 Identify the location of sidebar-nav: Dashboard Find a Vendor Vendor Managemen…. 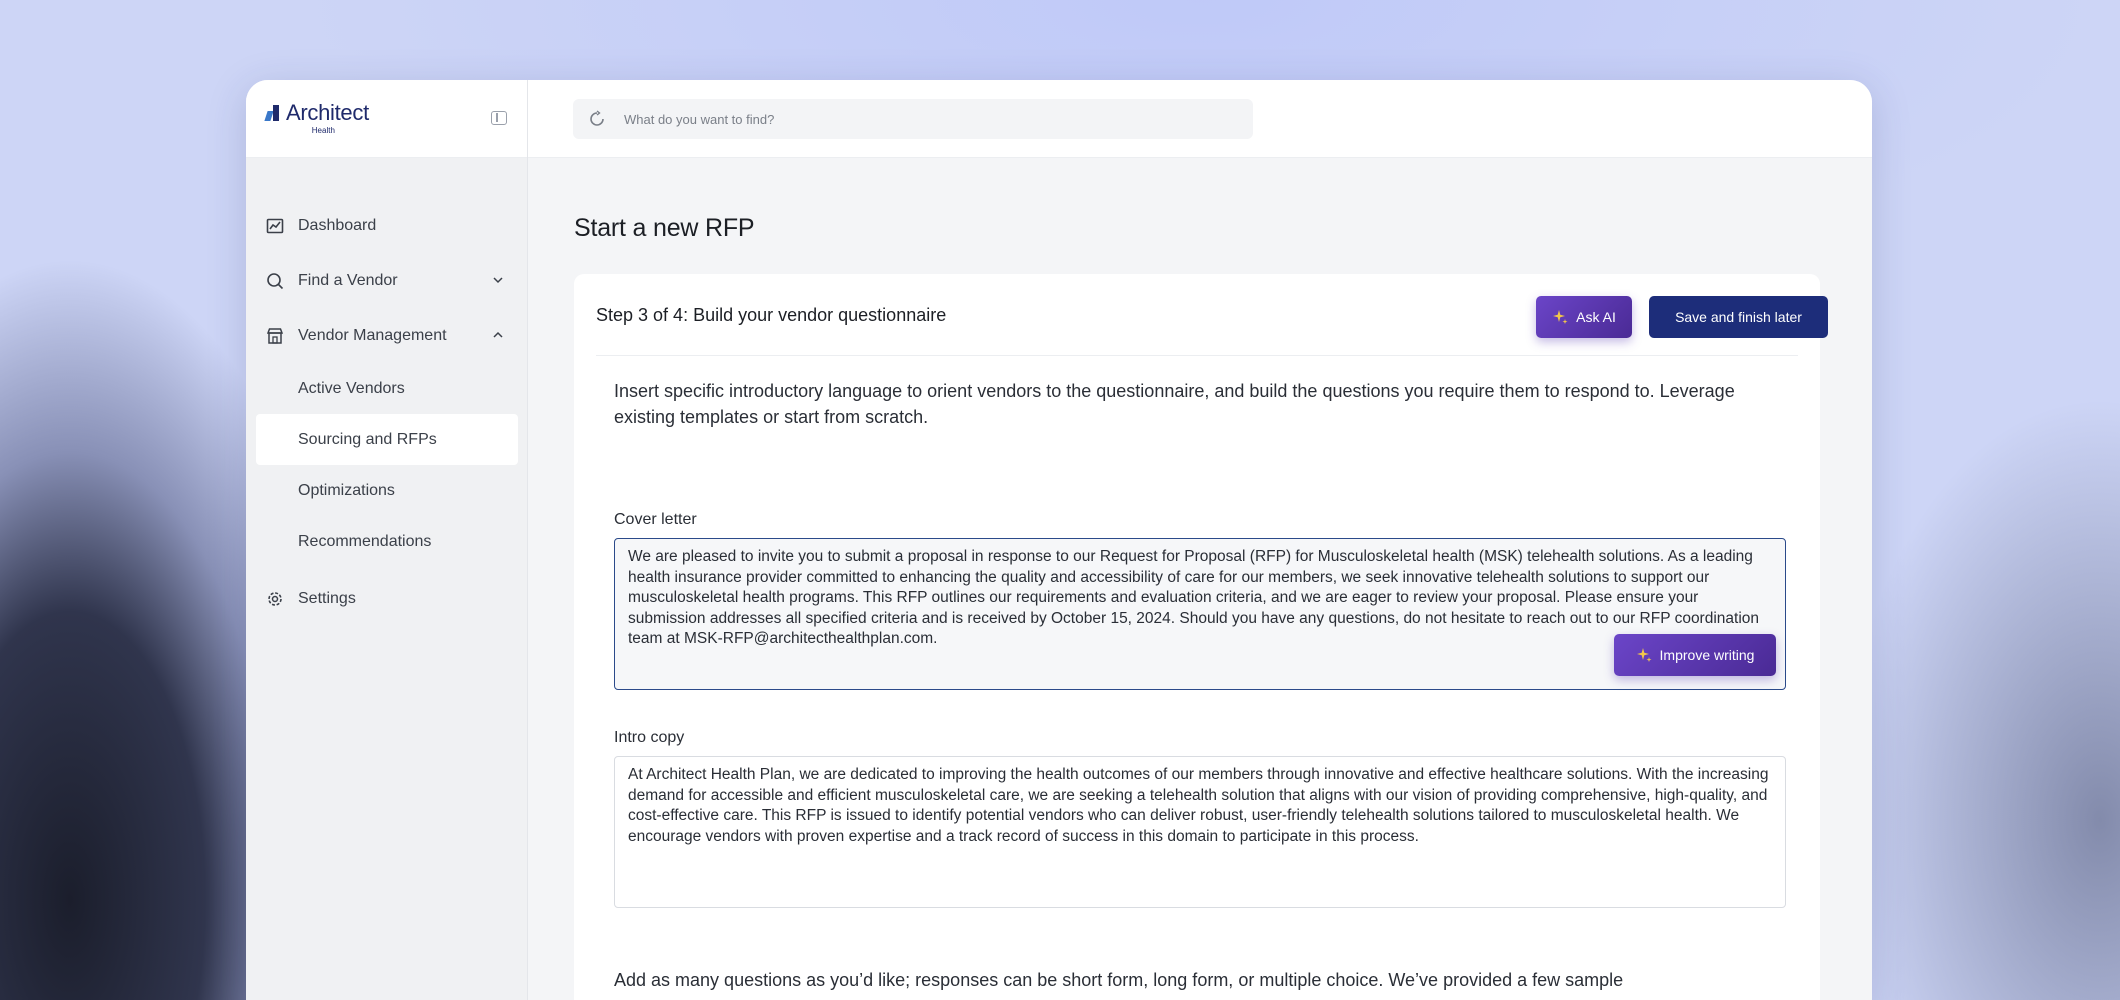
(387, 412).